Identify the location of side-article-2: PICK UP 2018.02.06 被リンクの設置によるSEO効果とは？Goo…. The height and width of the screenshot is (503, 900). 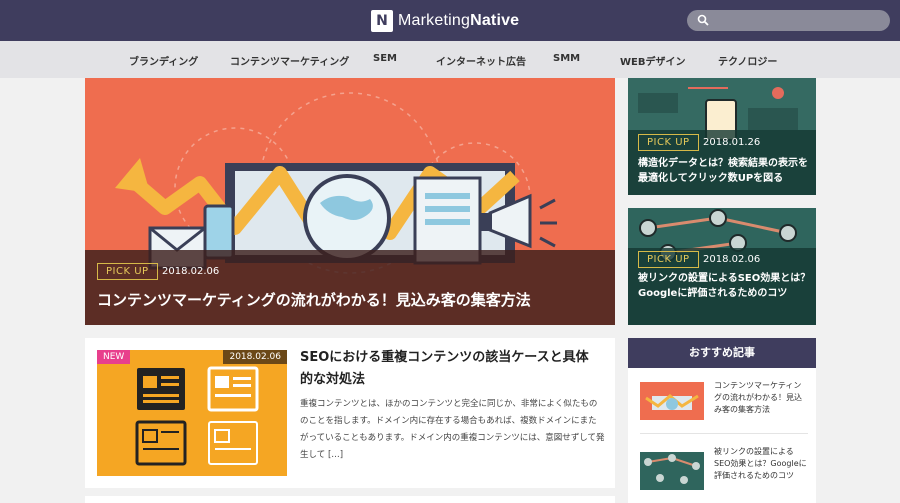
(722, 266).